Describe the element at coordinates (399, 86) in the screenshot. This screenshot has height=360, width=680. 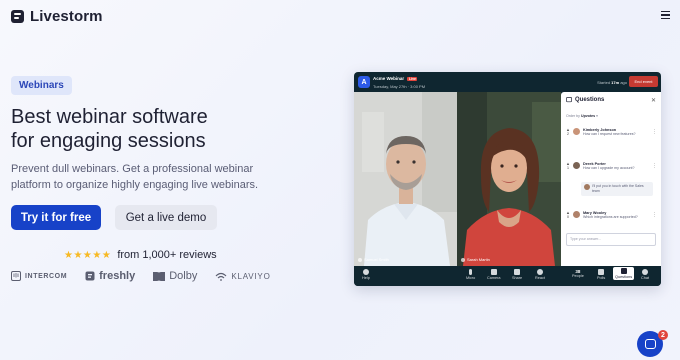
I see `webinar-date: Tuesday, May 27th · 3:00 PM` at that location.